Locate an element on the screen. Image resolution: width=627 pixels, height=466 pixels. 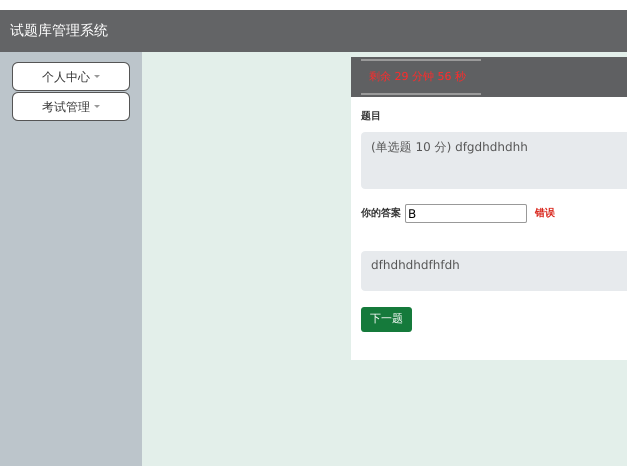
menu-dropdown-button: 考试管理 is located at coordinates (71, 106).